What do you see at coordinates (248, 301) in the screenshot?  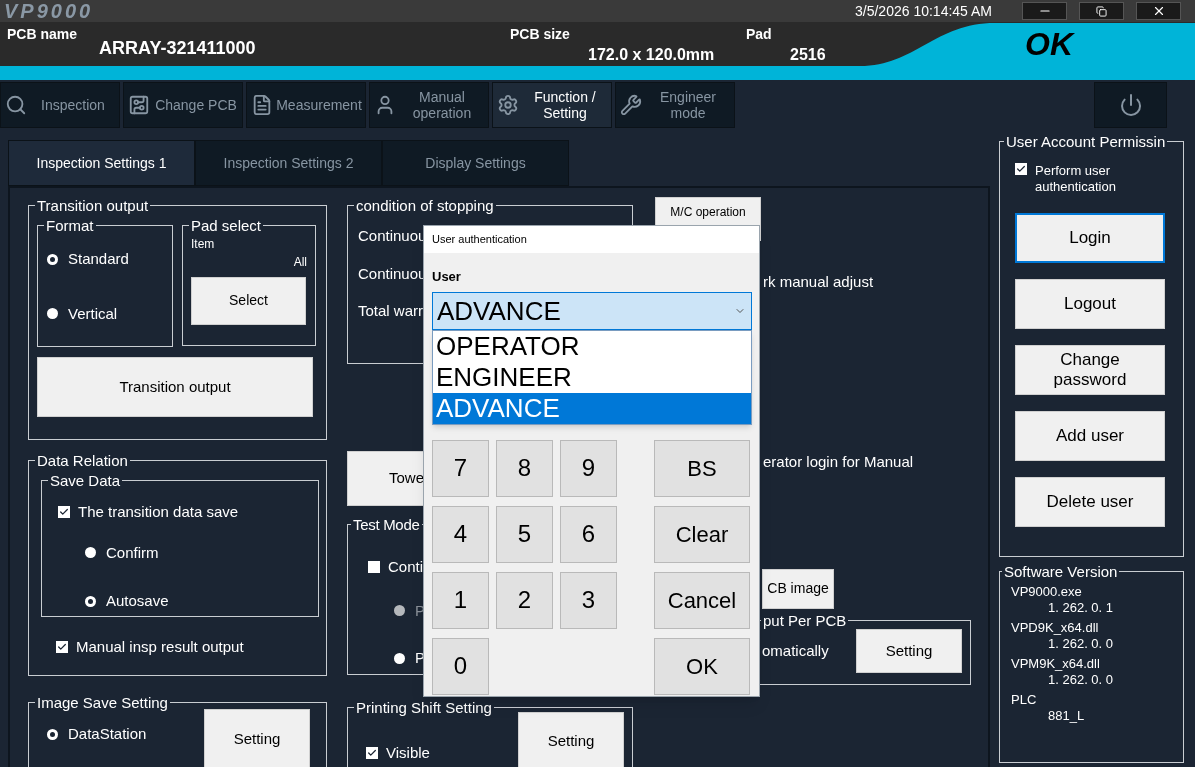 I see `select-button: Select` at bounding box center [248, 301].